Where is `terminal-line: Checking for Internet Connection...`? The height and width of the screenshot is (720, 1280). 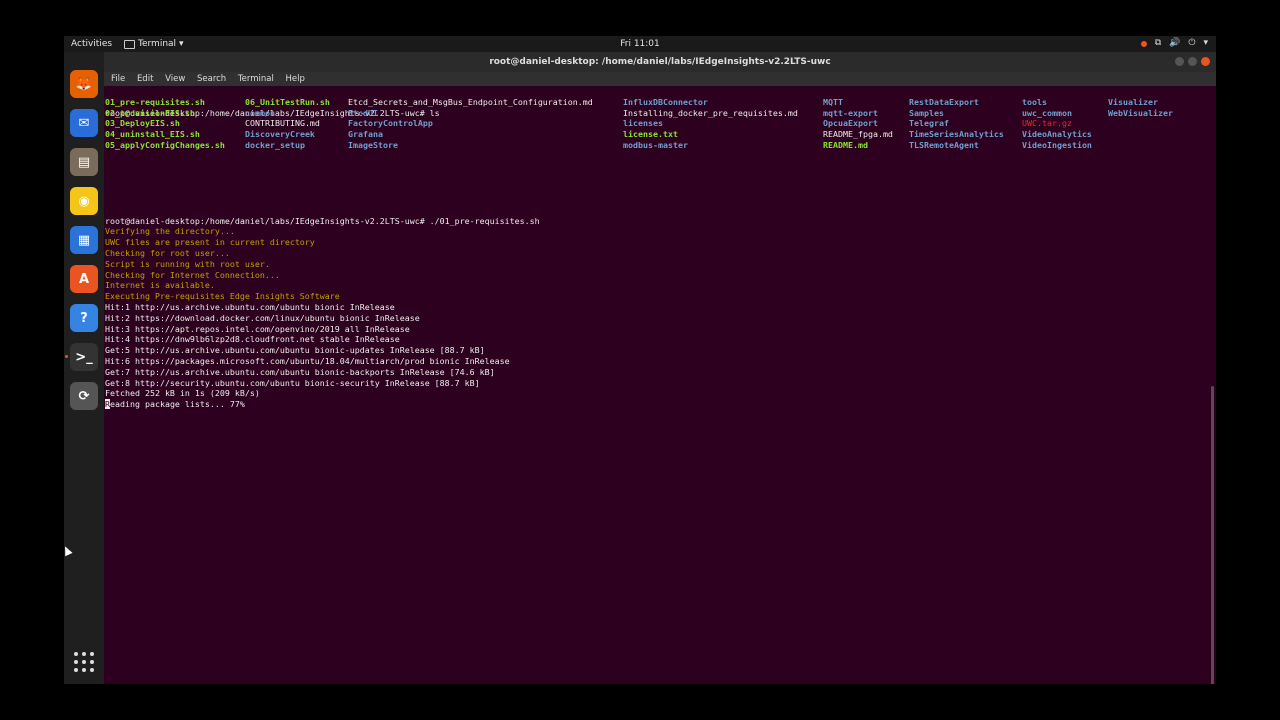
terminal-line: Checking for Internet Connection... is located at coordinates (192, 274).